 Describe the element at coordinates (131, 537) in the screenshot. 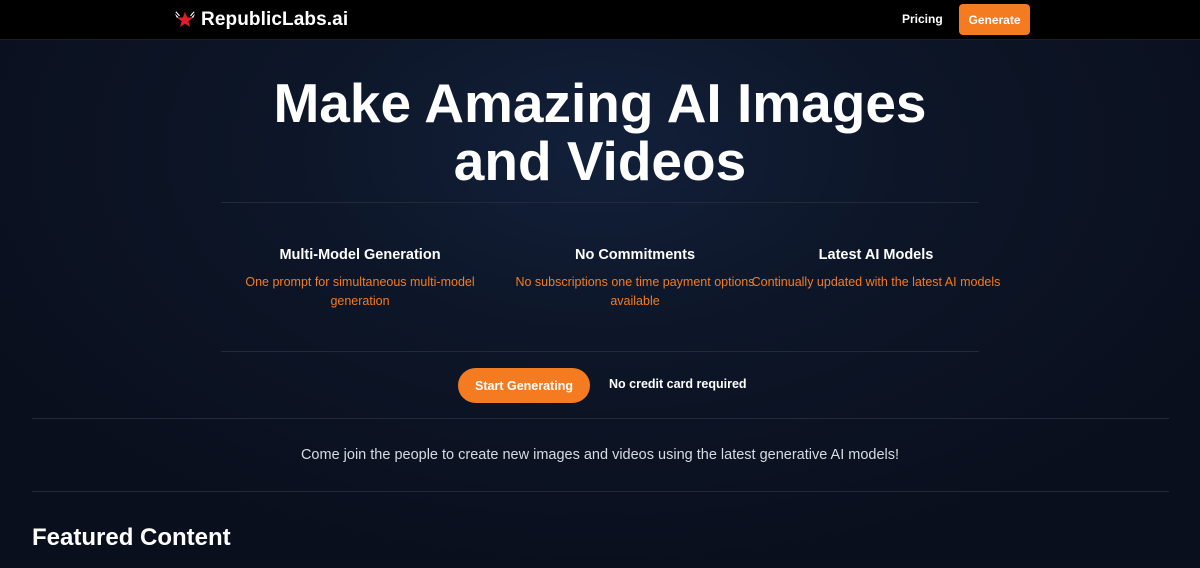

I see `featured-content-heading: Featured Content` at that location.